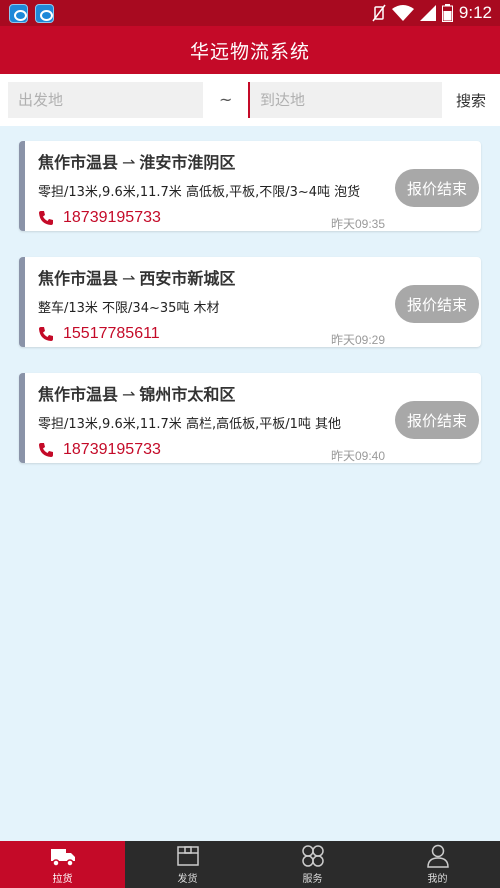 The height and width of the screenshot is (888, 500). Describe the element at coordinates (187, 278) in the screenshot. I see `destination-city: 西安市新城区` at that location.